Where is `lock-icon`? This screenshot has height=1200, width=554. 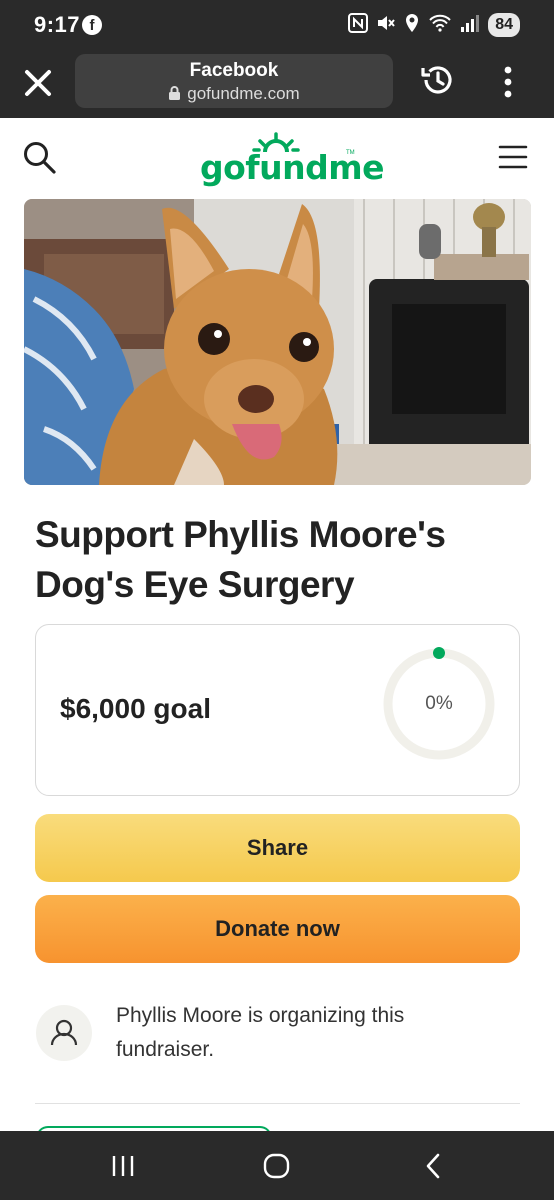 lock-icon is located at coordinates (175, 93).